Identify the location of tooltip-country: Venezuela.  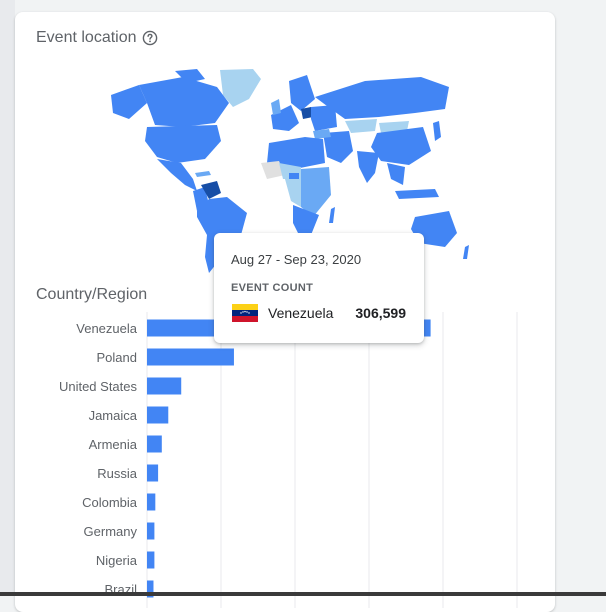
(301, 313).